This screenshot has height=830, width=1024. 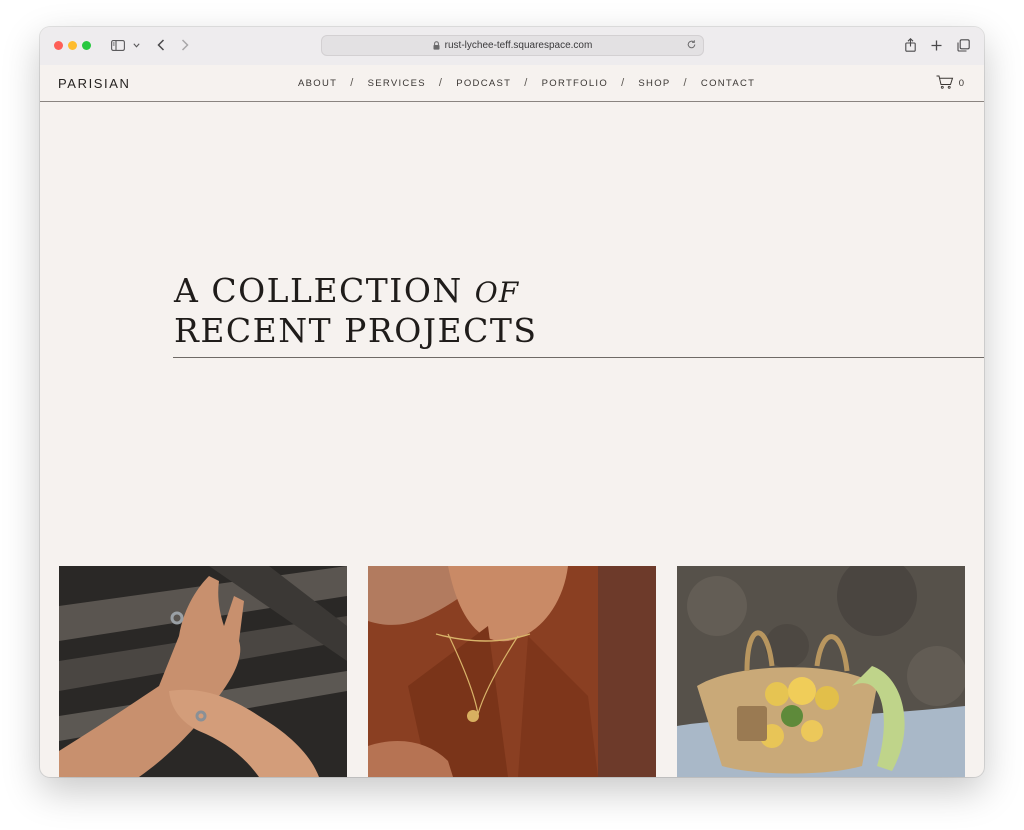 I want to click on browser-toolbar: rust-lychee-teff.squarespace.com, so click(x=512, y=46).